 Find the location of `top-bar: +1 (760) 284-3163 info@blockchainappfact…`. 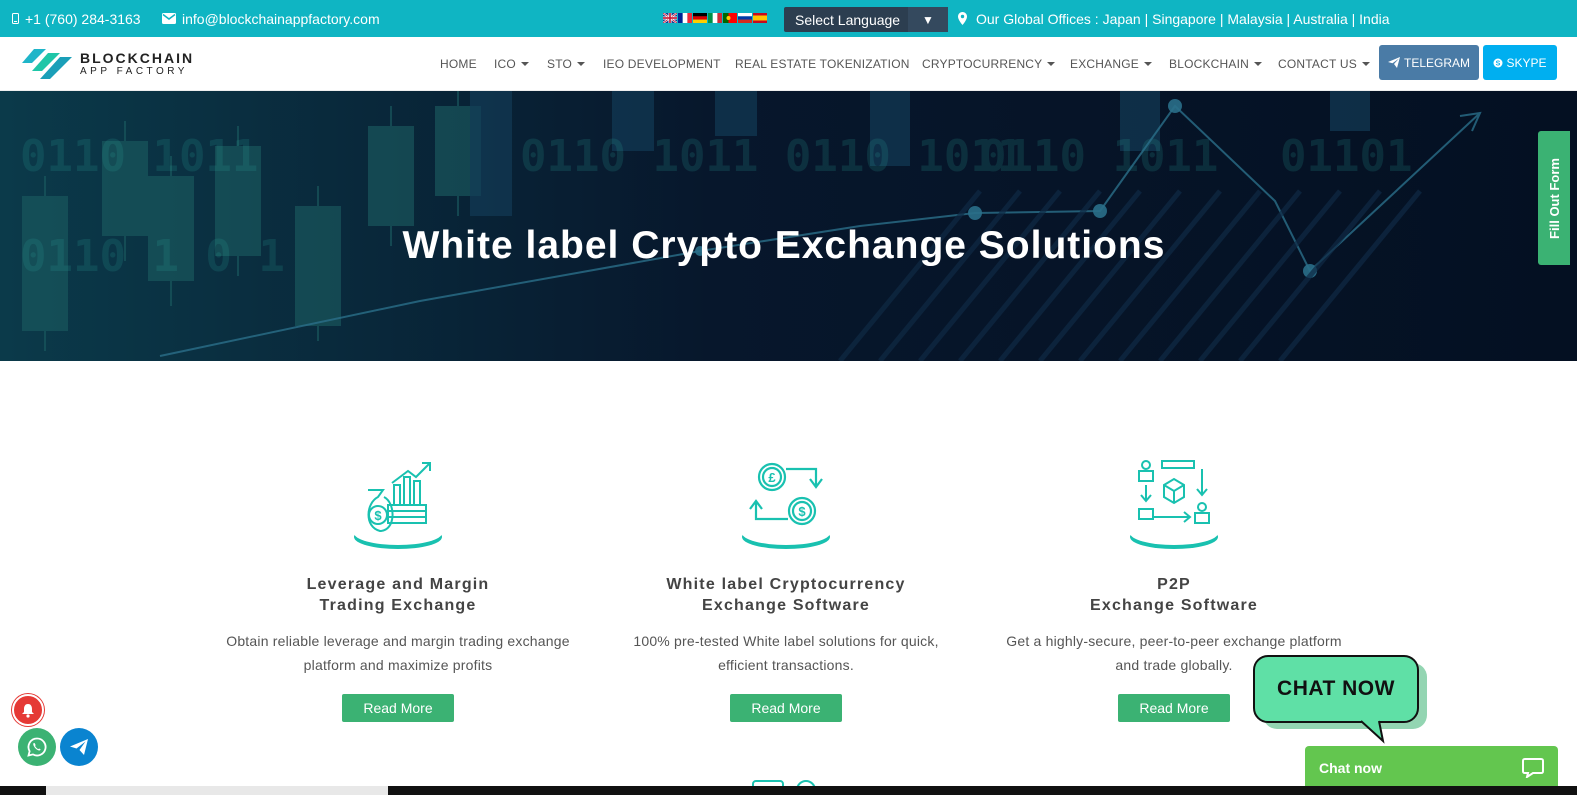

top-bar: +1 (760) 284-3163 info@blockchainappfact… is located at coordinates (788, 18).